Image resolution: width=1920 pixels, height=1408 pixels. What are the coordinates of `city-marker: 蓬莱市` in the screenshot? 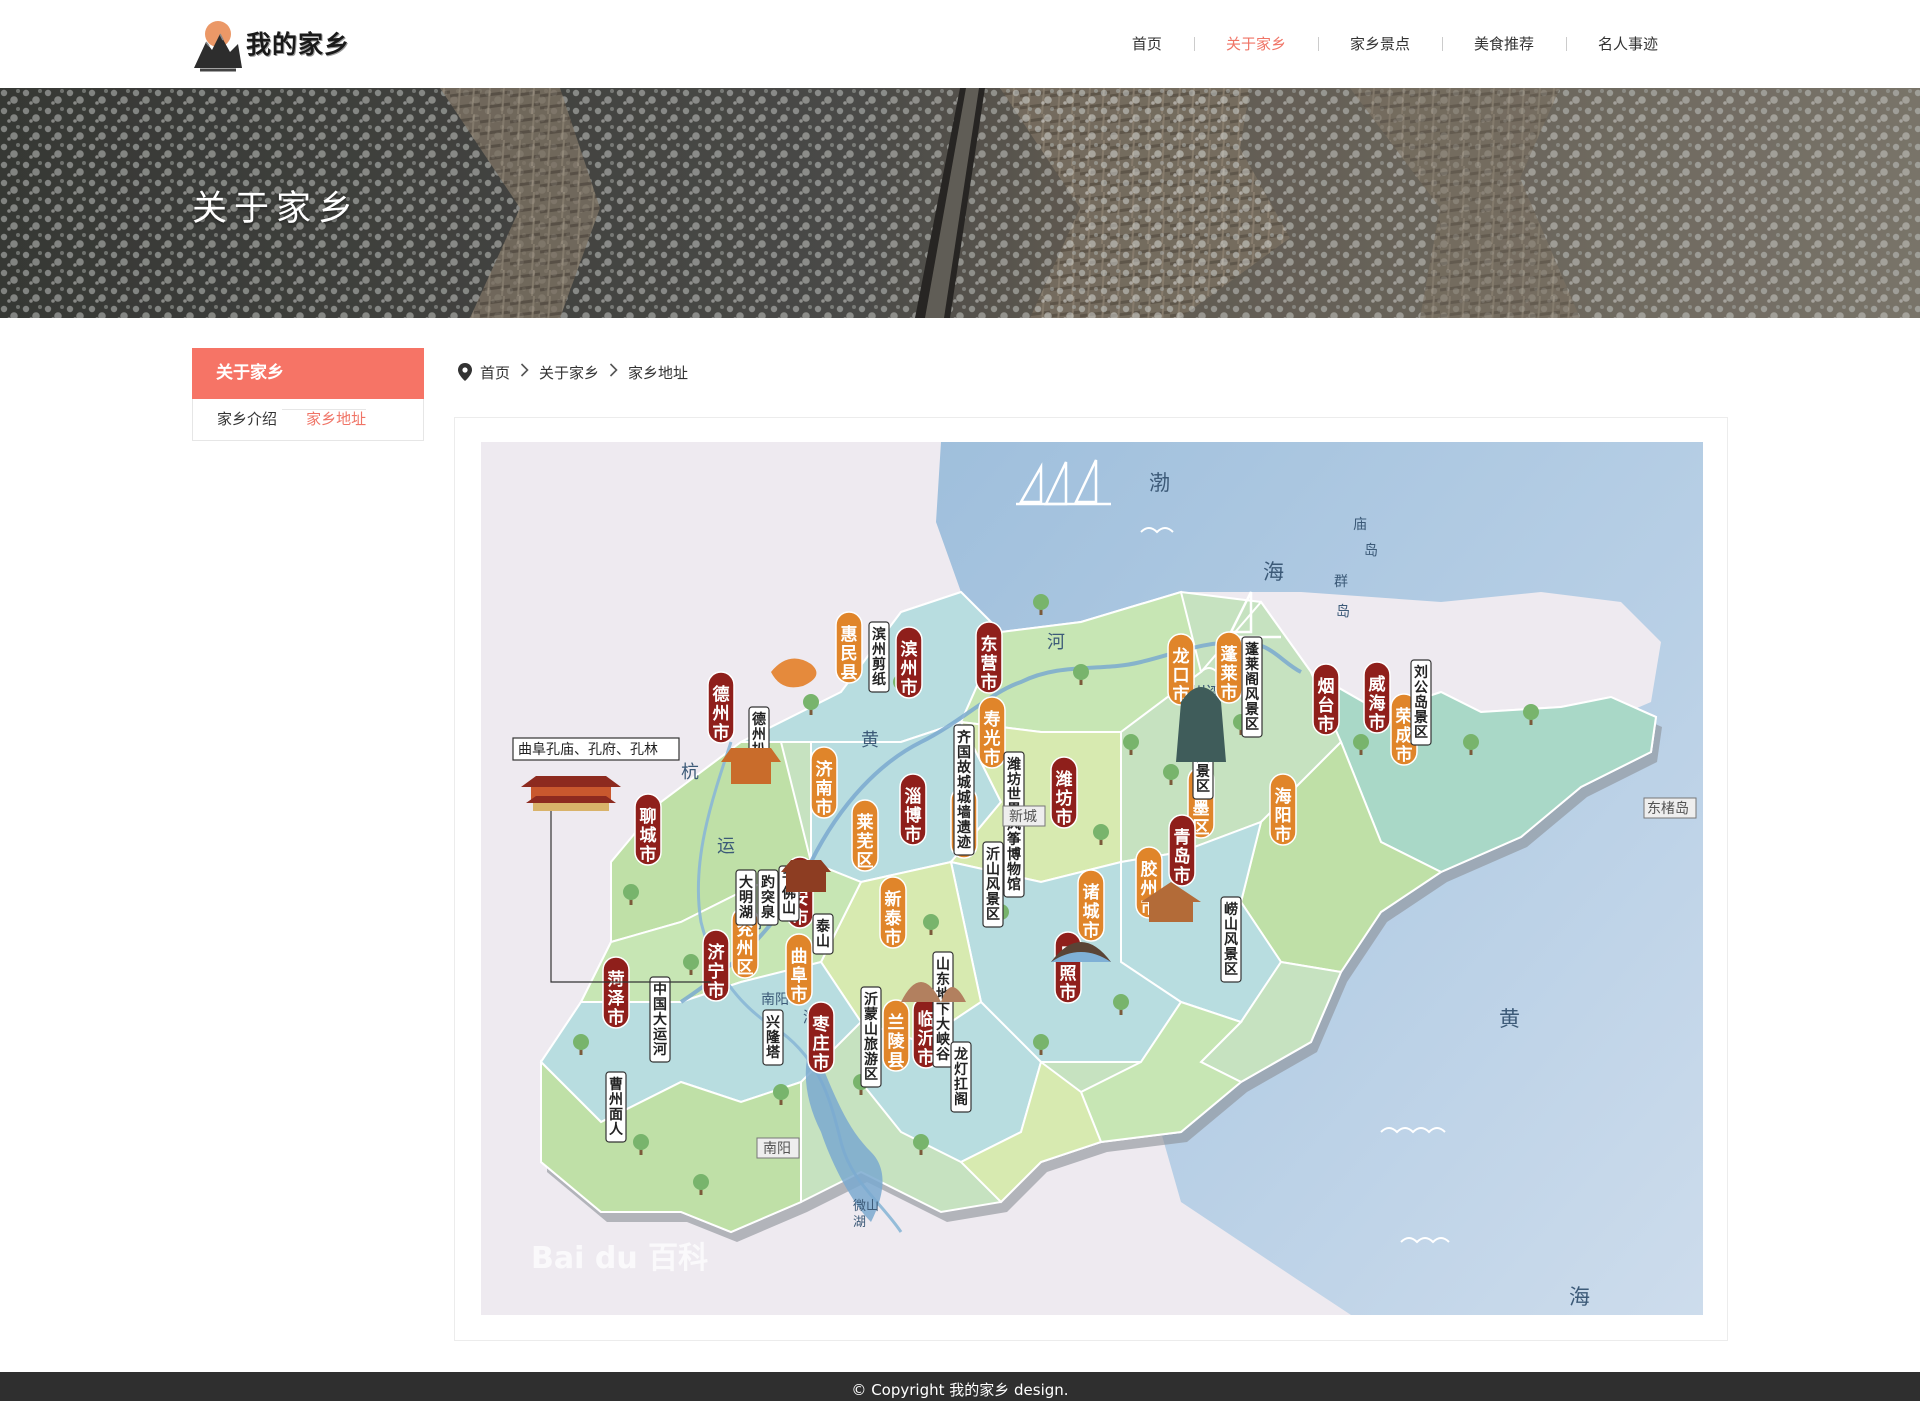 It's located at (1229, 667).